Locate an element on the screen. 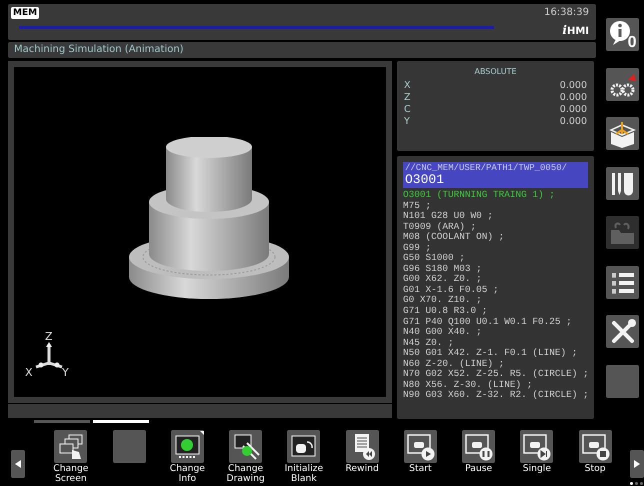 This screenshot has height=486, width=644. softkey-label: Pause is located at coordinates (478, 469).